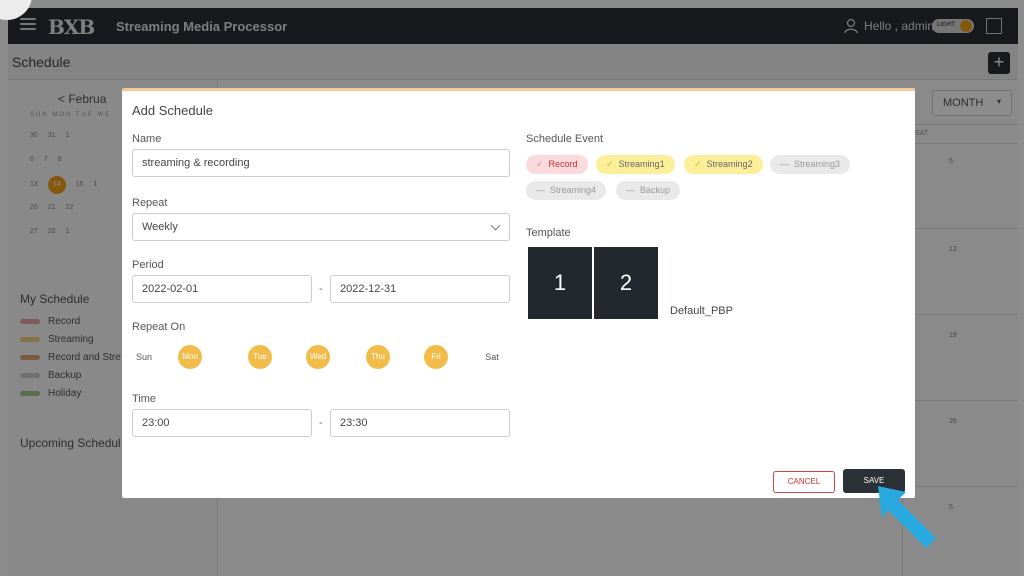  What do you see at coordinates (565, 139) in the screenshot?
I see `schedule-event-label: Schedule Event` at bounding box center [565, 139].